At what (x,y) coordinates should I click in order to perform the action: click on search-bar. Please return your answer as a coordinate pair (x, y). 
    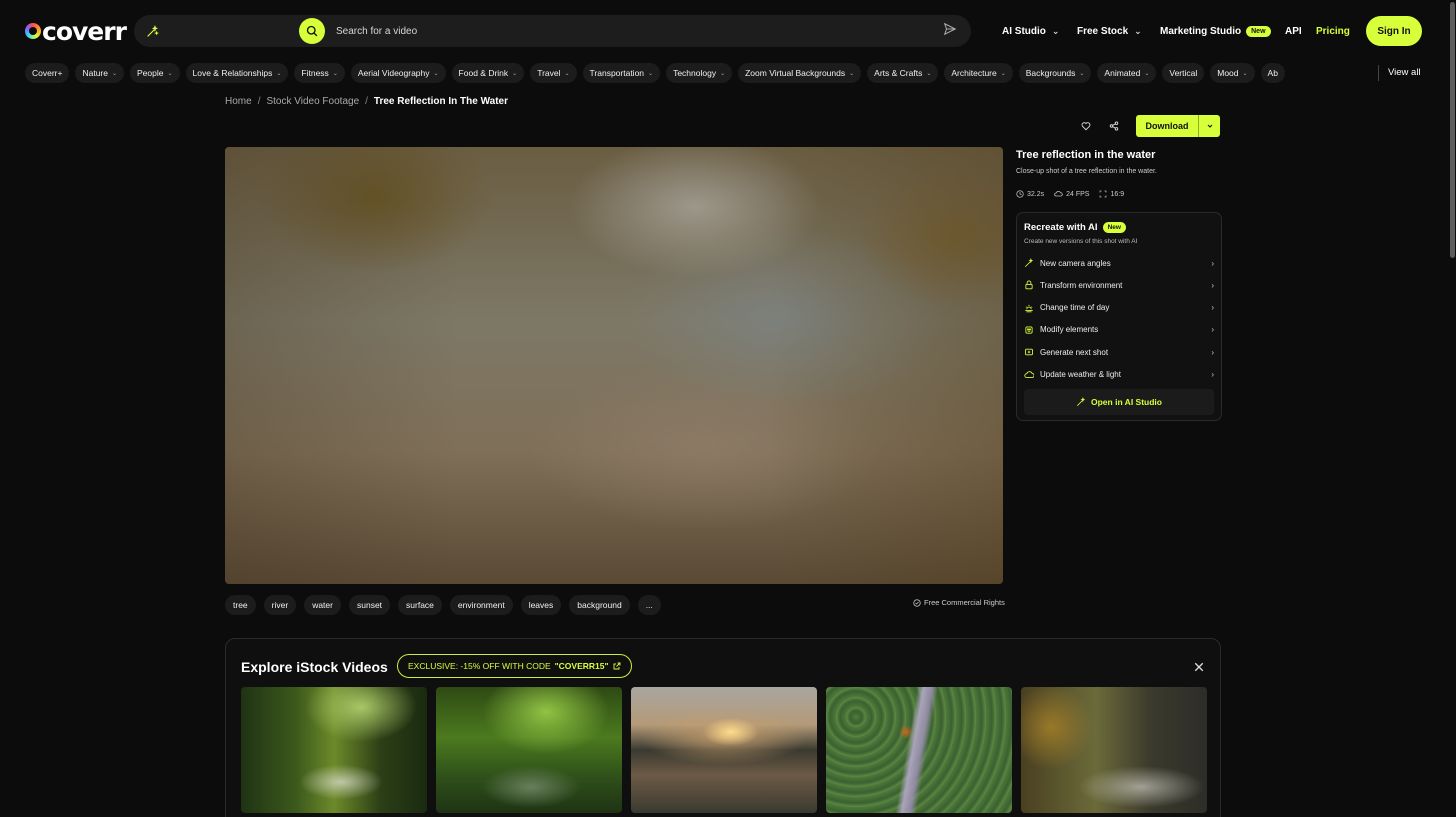
    Looking at the image, I should click on (585, 31).